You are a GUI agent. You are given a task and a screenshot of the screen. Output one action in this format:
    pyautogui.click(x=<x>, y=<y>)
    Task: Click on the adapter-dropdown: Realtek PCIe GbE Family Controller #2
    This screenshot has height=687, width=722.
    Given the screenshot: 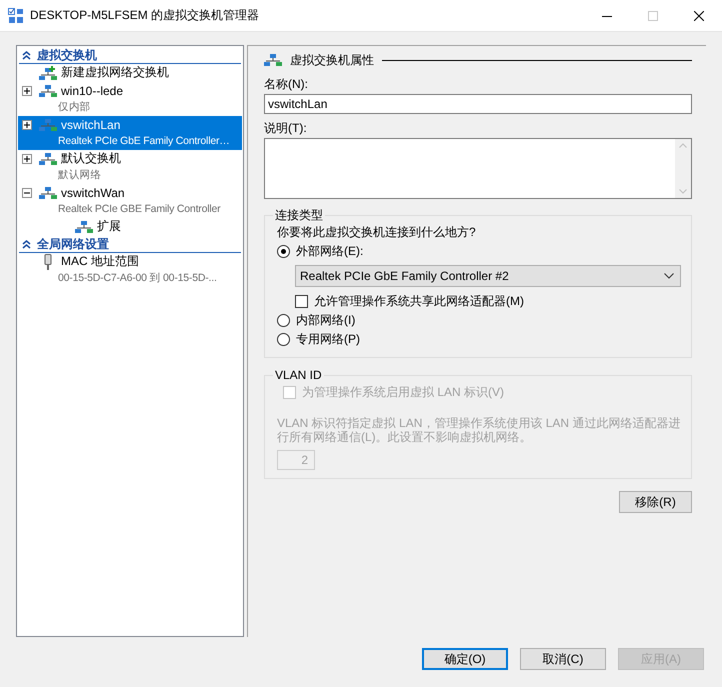 What is the action you would take?
    pyautogui.click(x=488, y=276)
    